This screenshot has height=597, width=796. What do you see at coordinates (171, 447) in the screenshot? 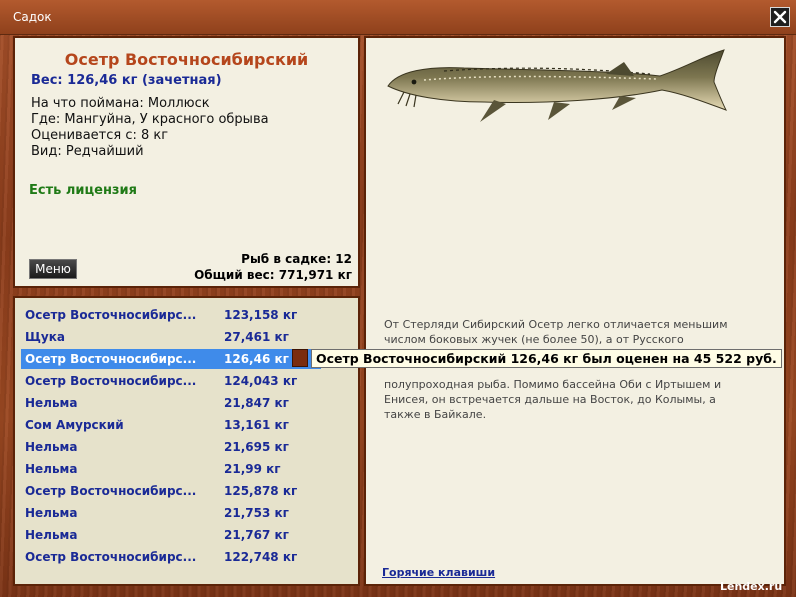
I see `fish-list-item: Нельма 21,695 кг` at bounding box center [171, 447].